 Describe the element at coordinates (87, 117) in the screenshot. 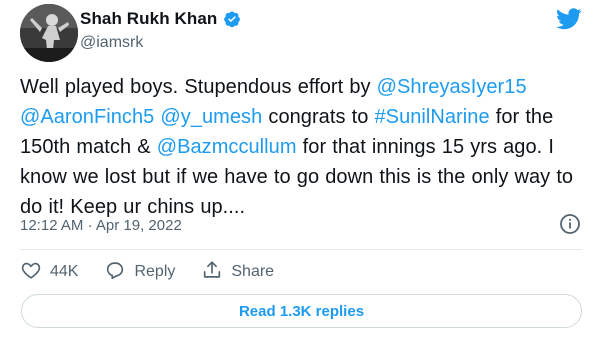

I see `mention-link: @AaronFinch5` at that location.